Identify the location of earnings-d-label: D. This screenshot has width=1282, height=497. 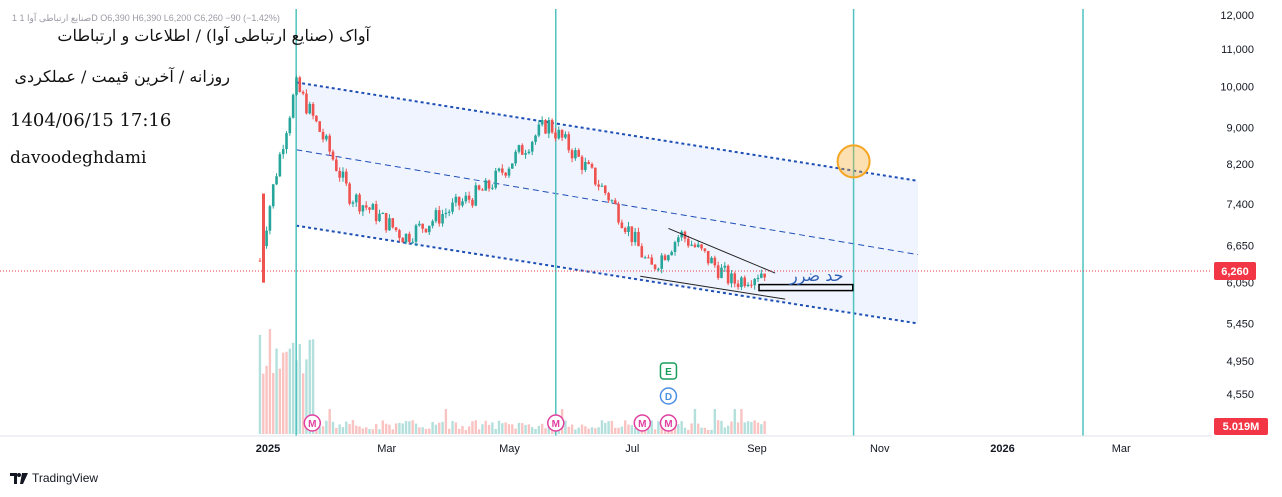
(668, 397).